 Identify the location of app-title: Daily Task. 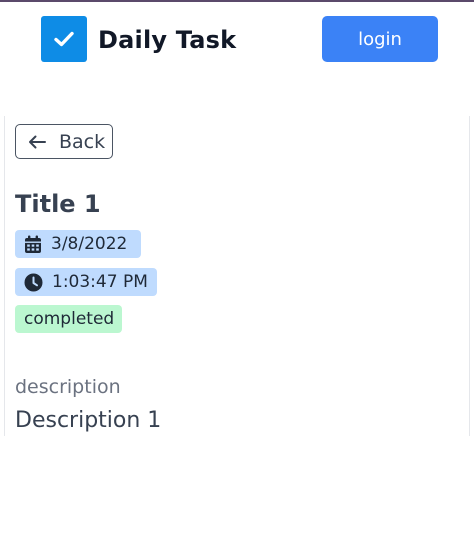
(167, 40).